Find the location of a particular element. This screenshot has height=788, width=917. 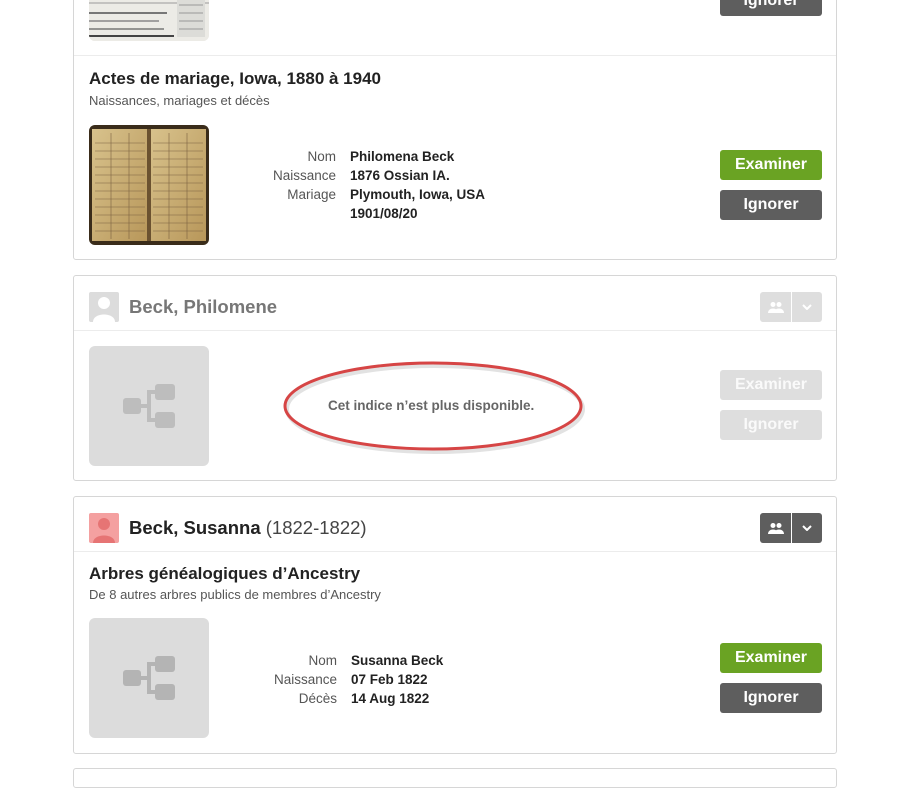

field-row: 1901/08/20 is located at coordinates (374, 213).